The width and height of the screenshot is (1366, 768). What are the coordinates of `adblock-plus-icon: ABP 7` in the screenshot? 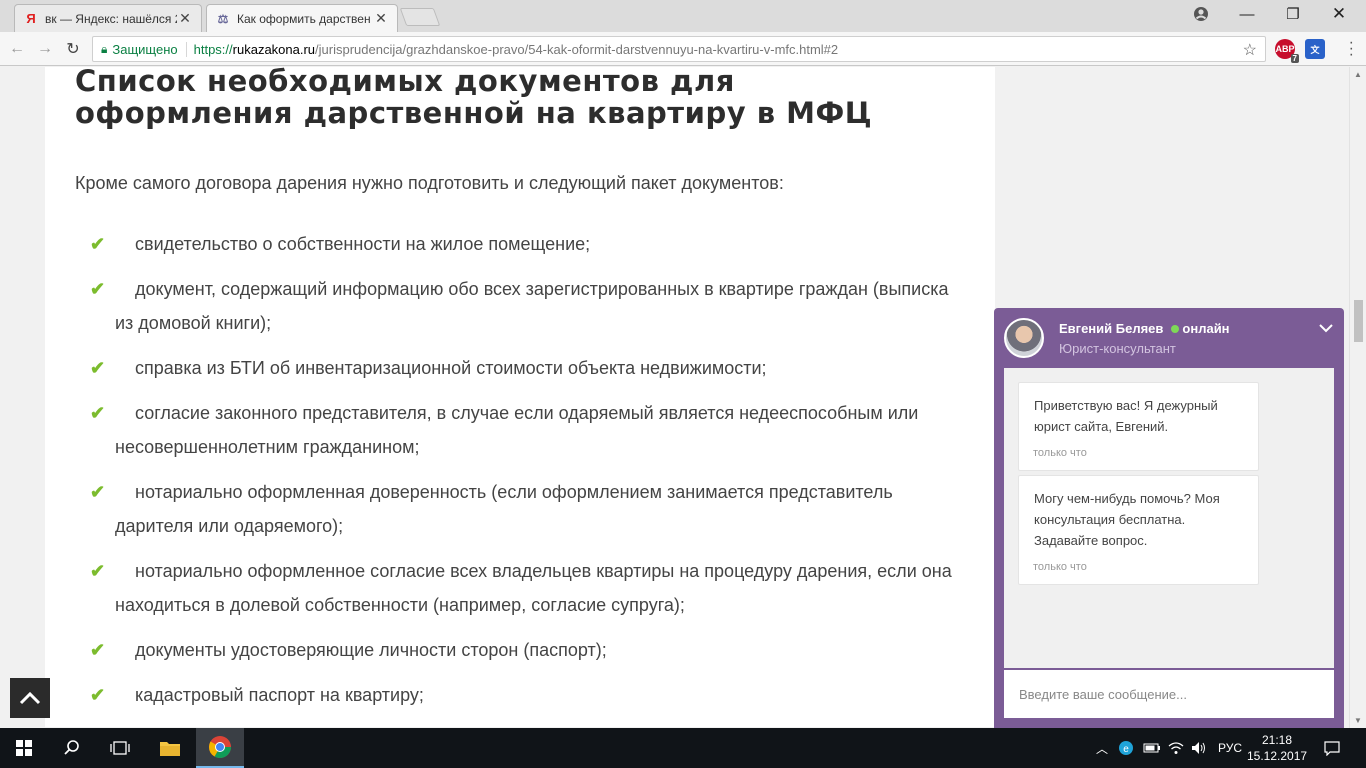 It's located at (1287, 51).